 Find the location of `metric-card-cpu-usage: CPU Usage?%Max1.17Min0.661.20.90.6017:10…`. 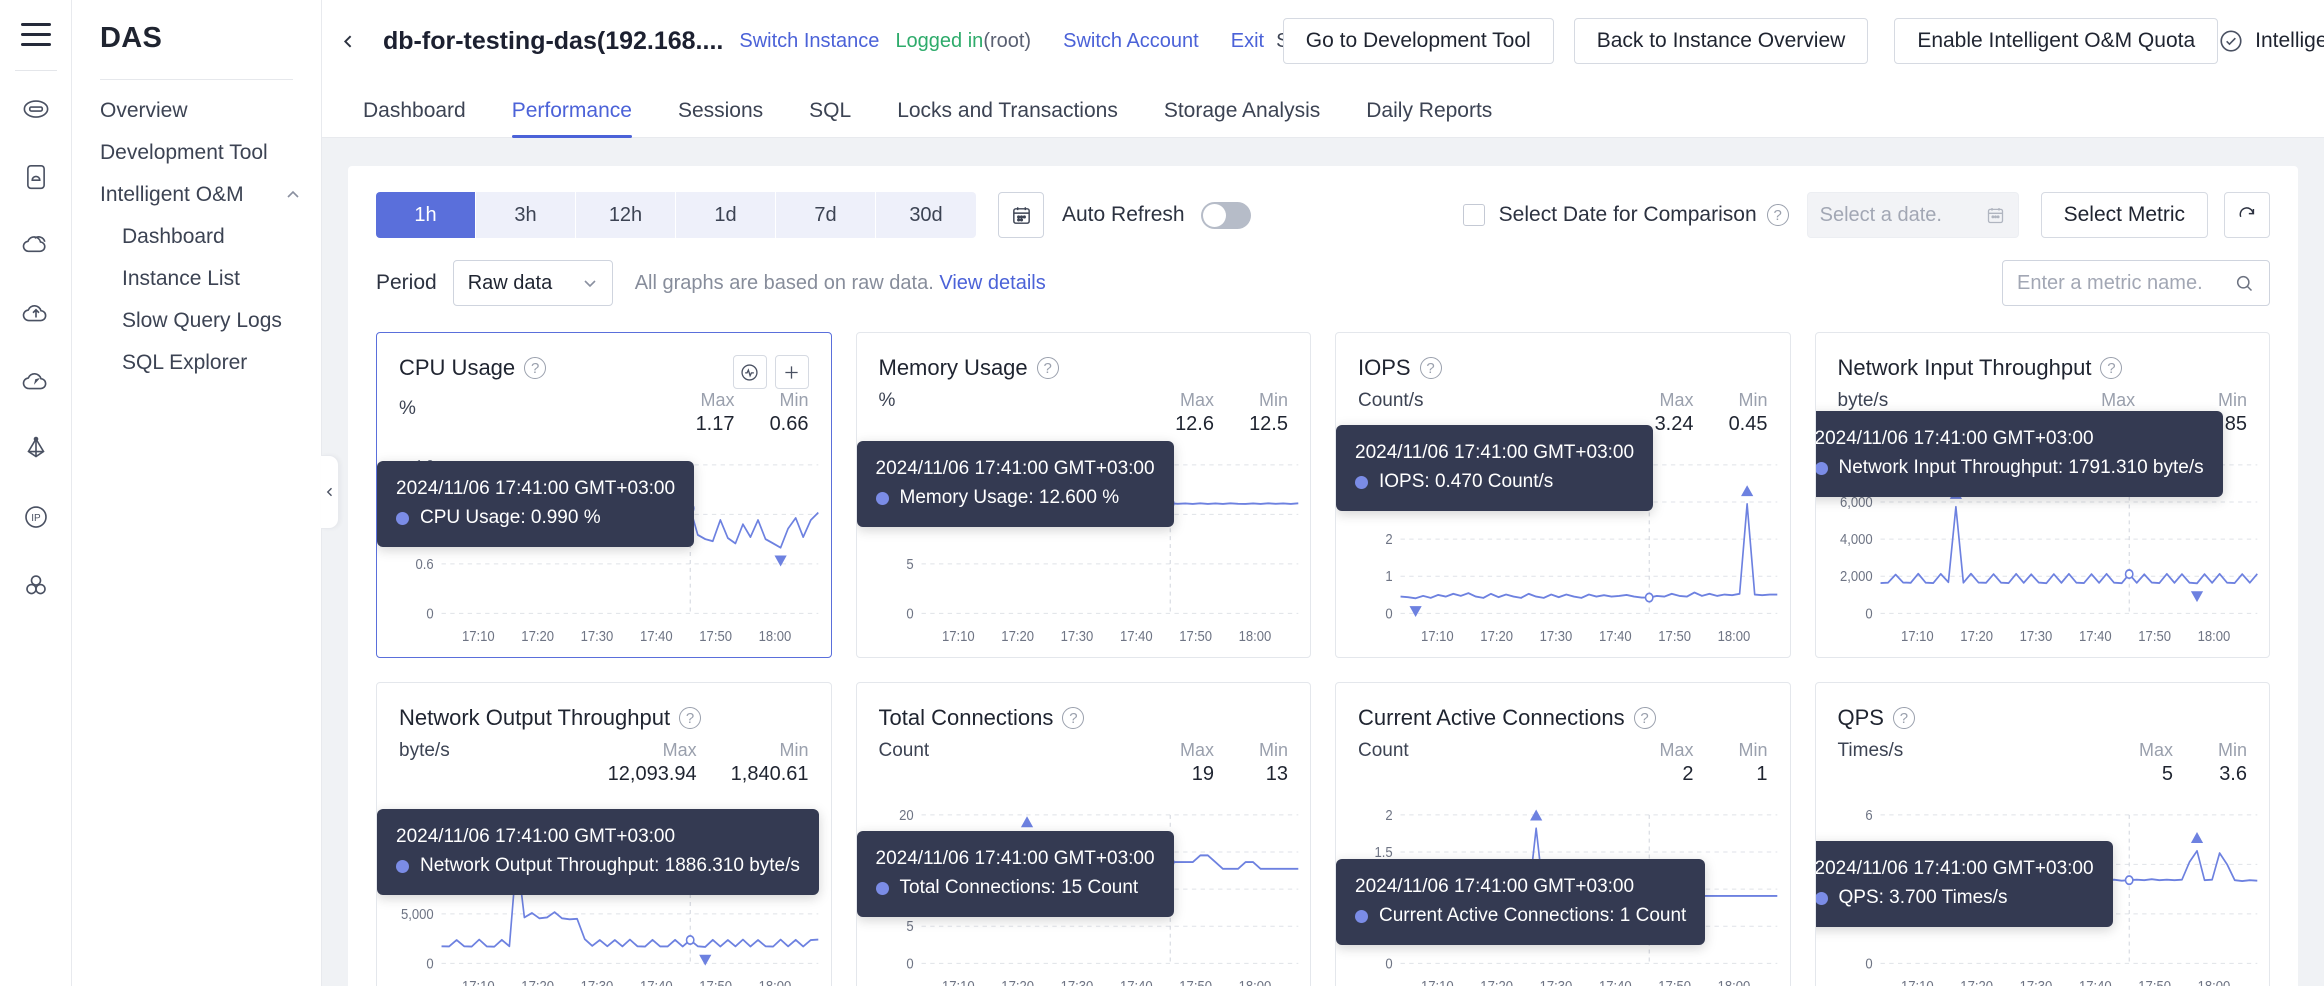

metric-card-cpu-usage: CPU Usage?%Max1.17Min0.661.20.90.6017:10… is located at coordinates (604, 495).